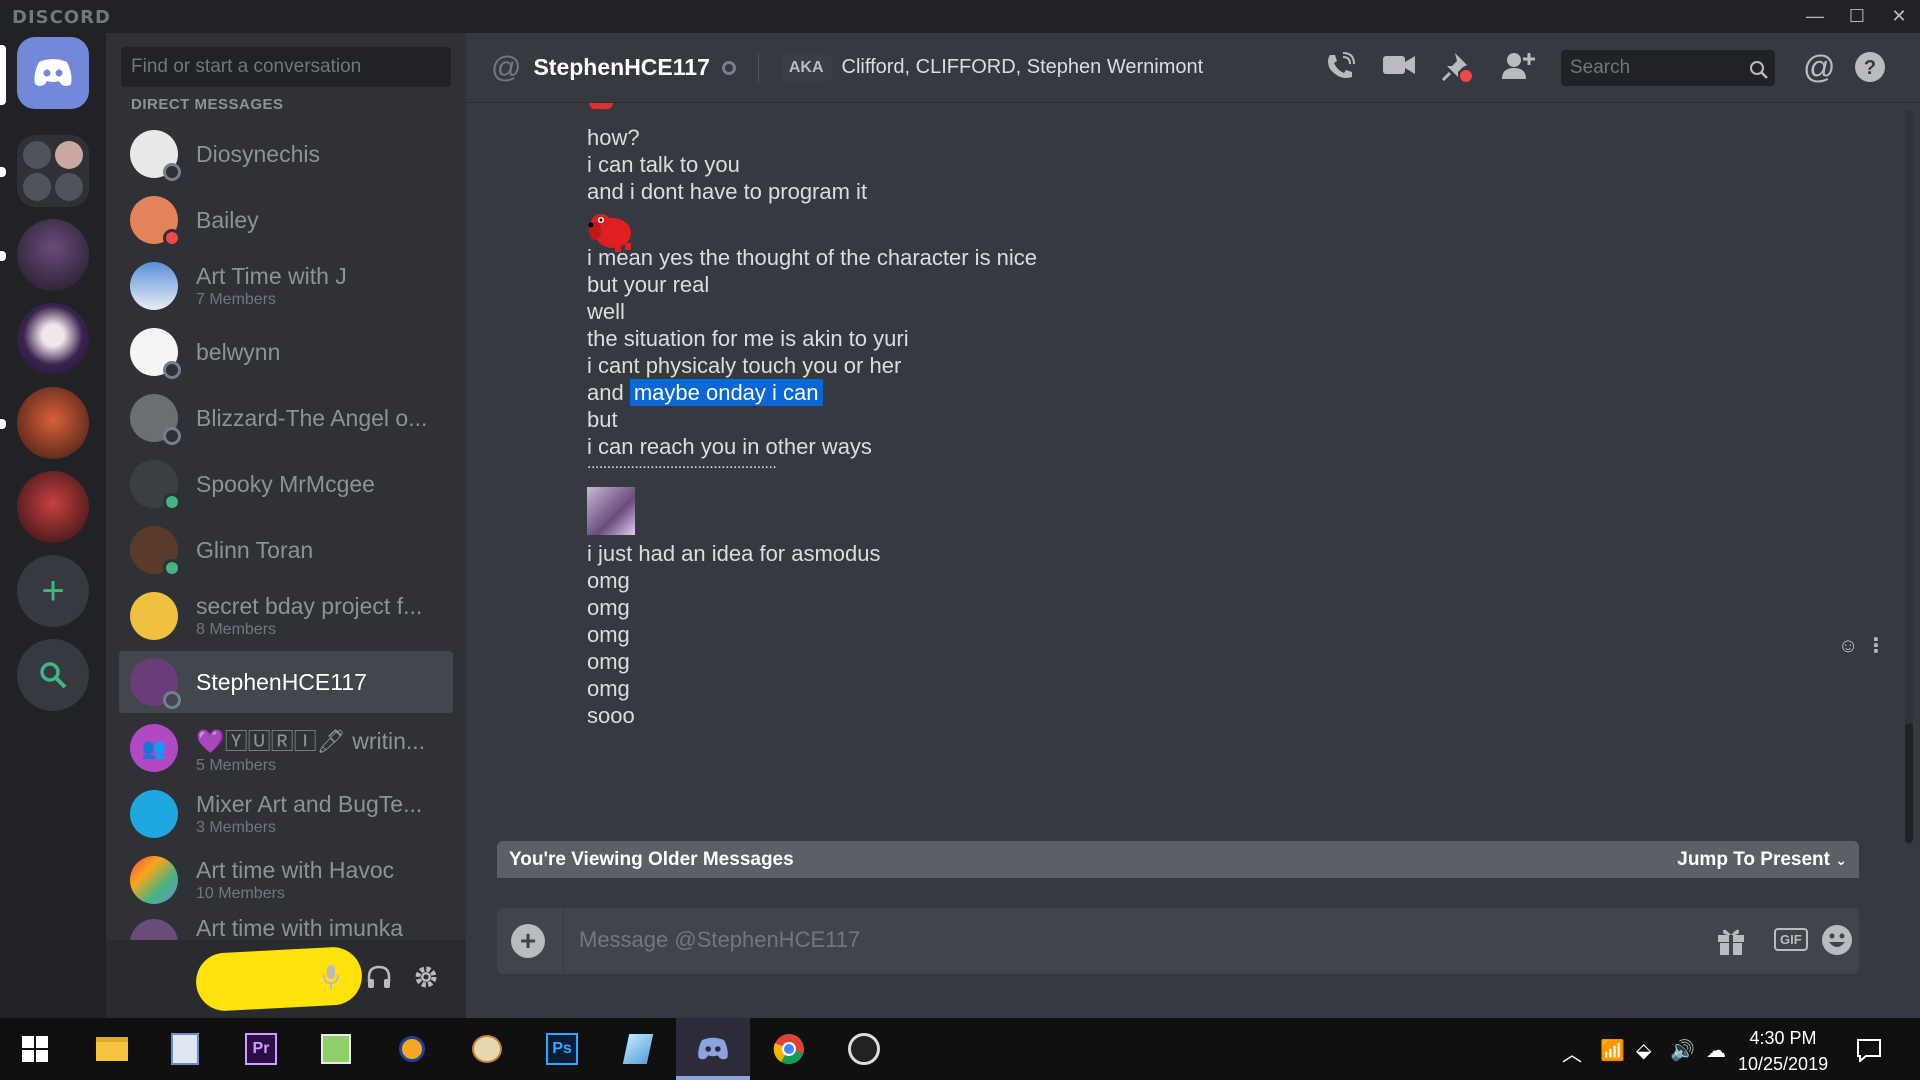 The width and height of the screenshot is (1920, 1080). Describe the element at coordinates (336, 1049) in the screenshot. I see `editor-app-icon` at that location.